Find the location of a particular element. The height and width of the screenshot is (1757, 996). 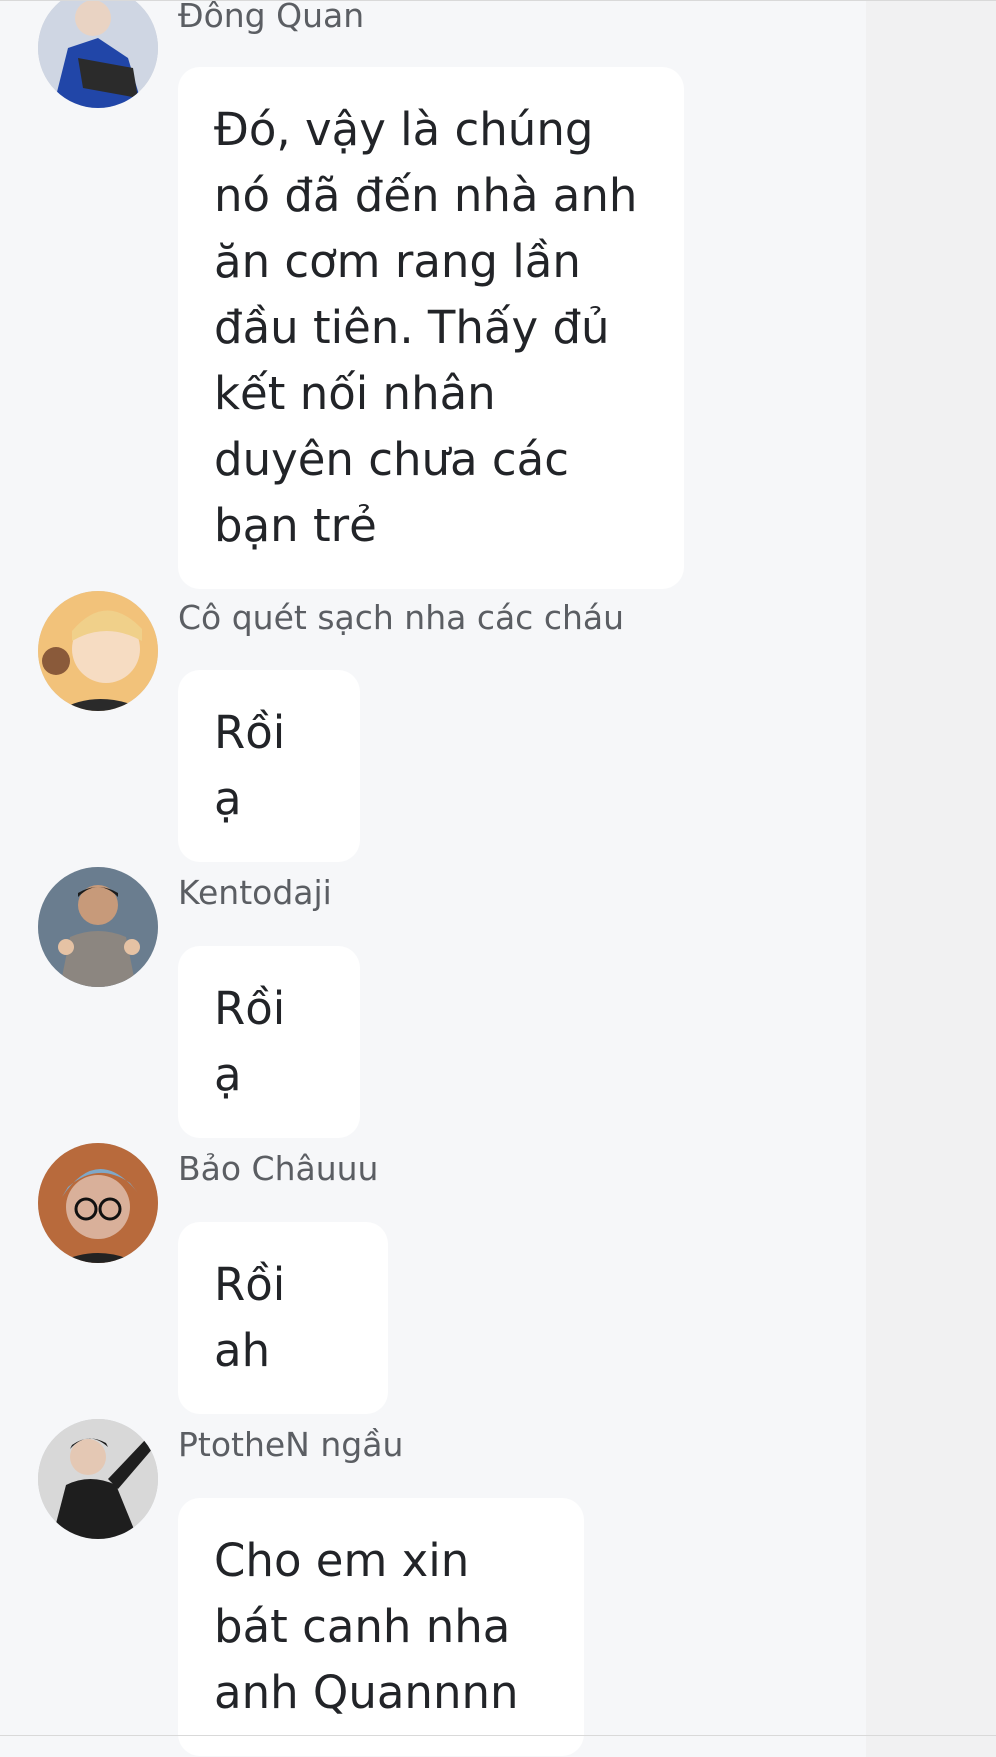

side-strip is located at coordinates (931, 878).